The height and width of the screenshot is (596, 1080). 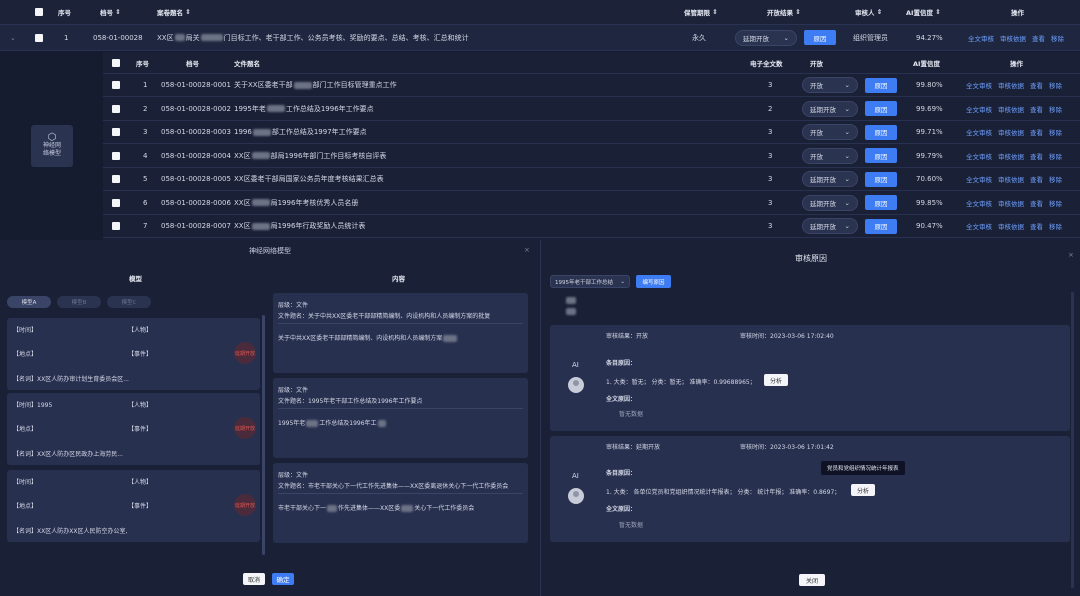 What do you see at coordinates (196, 179) in the screenshot?
I see `row-code: 058-01-00028-0005` at bounding box center [196, 179].